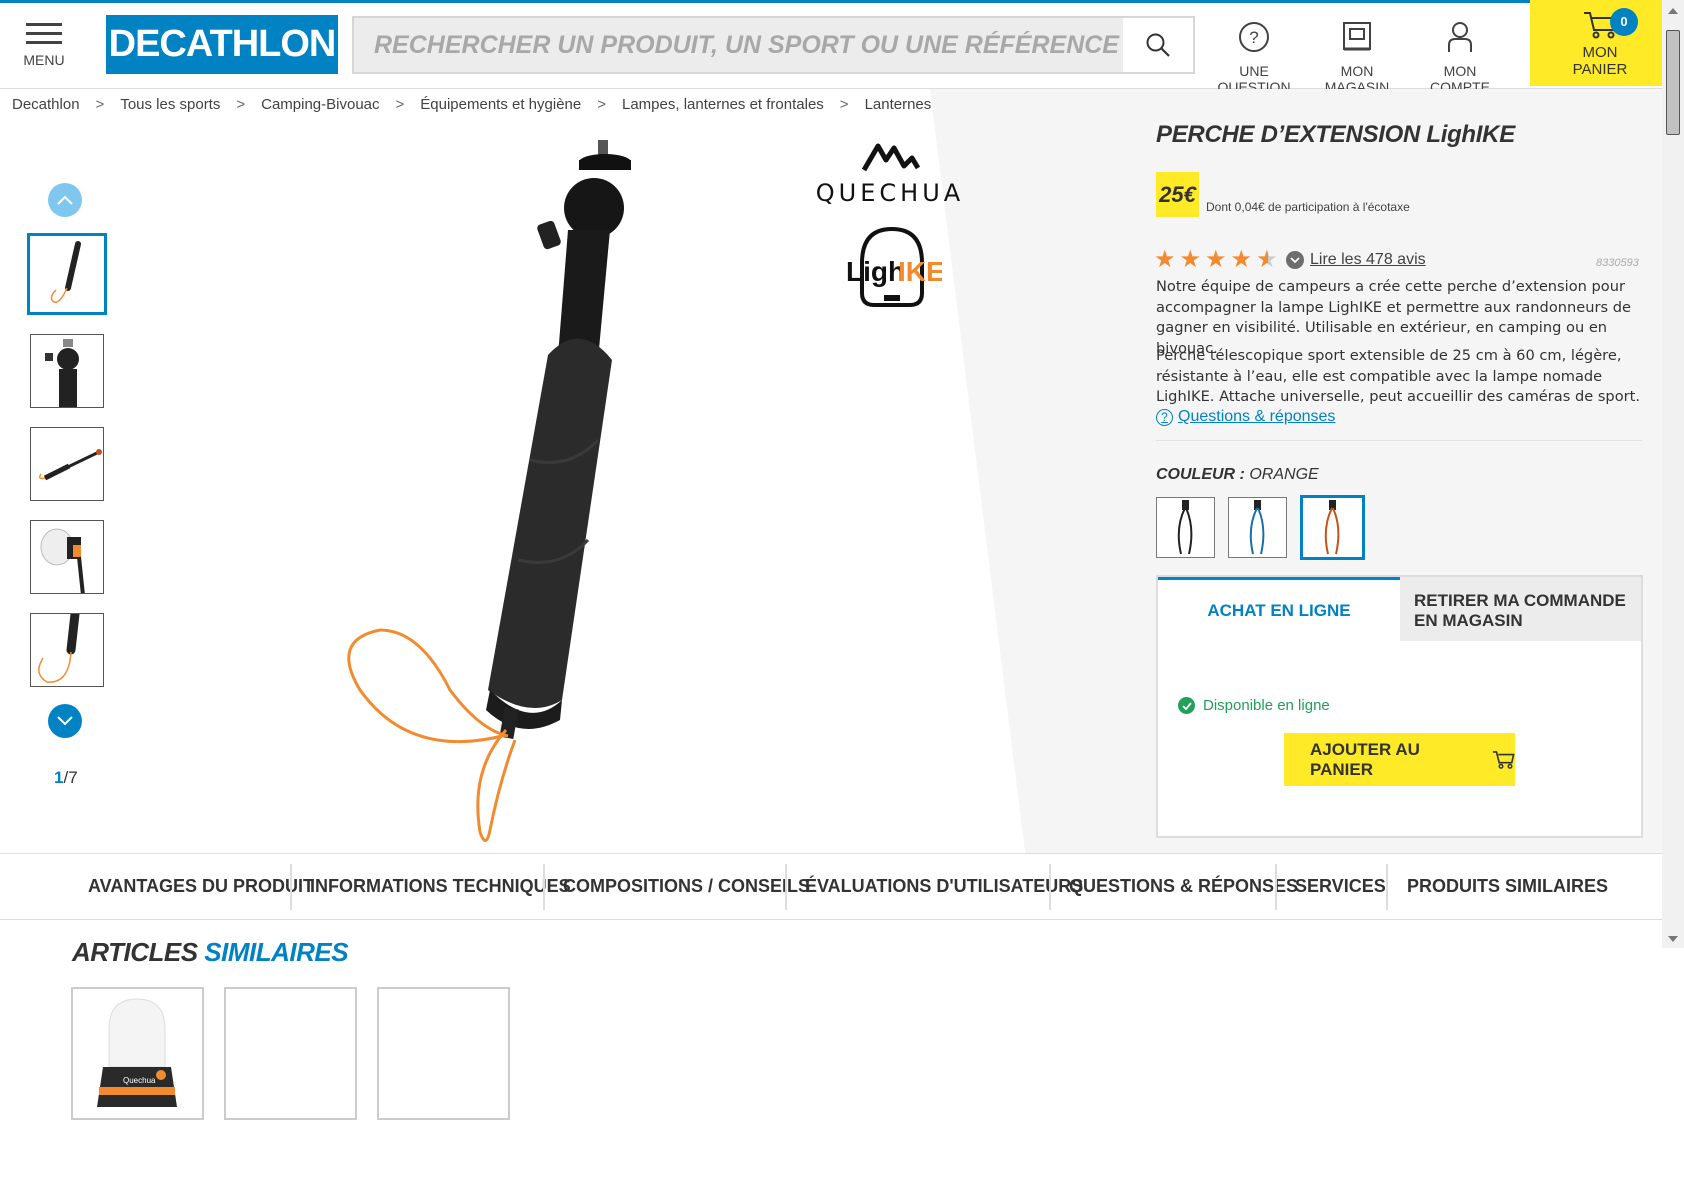 The image size is (1684, 1191). I want to click on breadcrumb-item: Tous les sports, so click(170, 104).